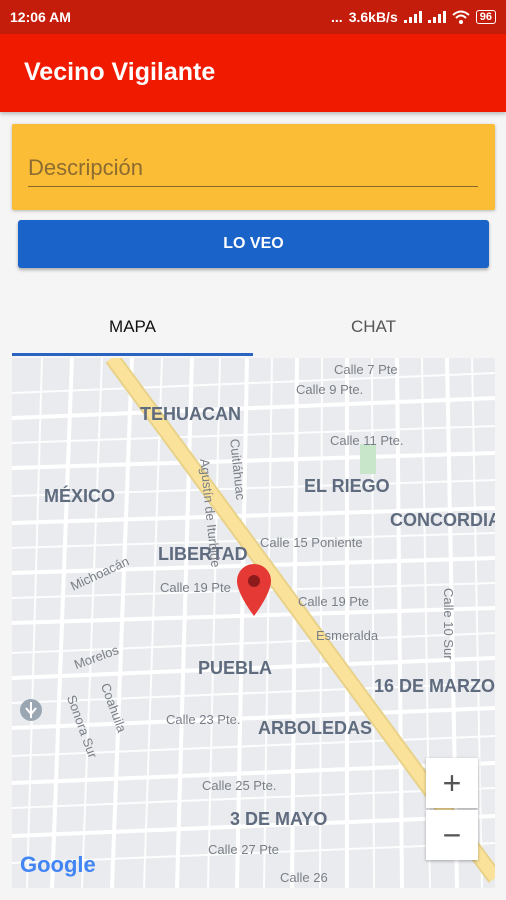 This screenshot has height=900, width=506. Describe the element at coordinates (448, 624) in the screenshot. I see `street-calle-10-sur: Calle 10 Sur` at that location.